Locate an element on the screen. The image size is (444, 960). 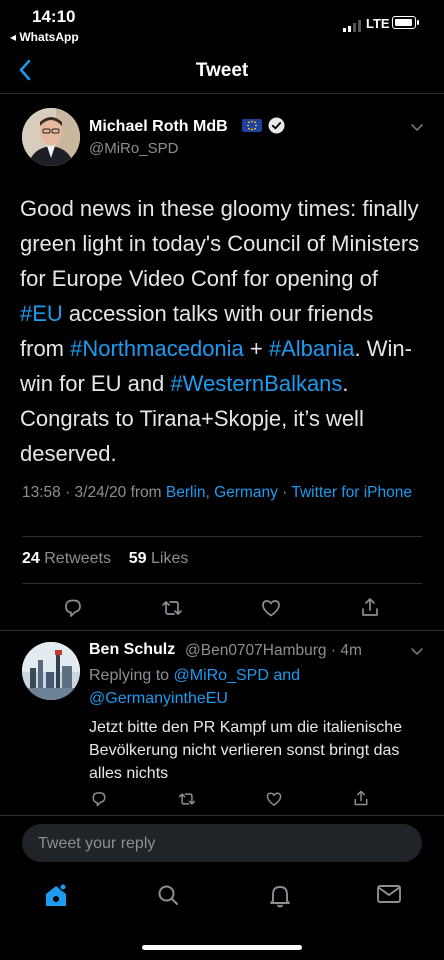
reply-author-name: Ben Schulz is located at coordinates (132, 650).